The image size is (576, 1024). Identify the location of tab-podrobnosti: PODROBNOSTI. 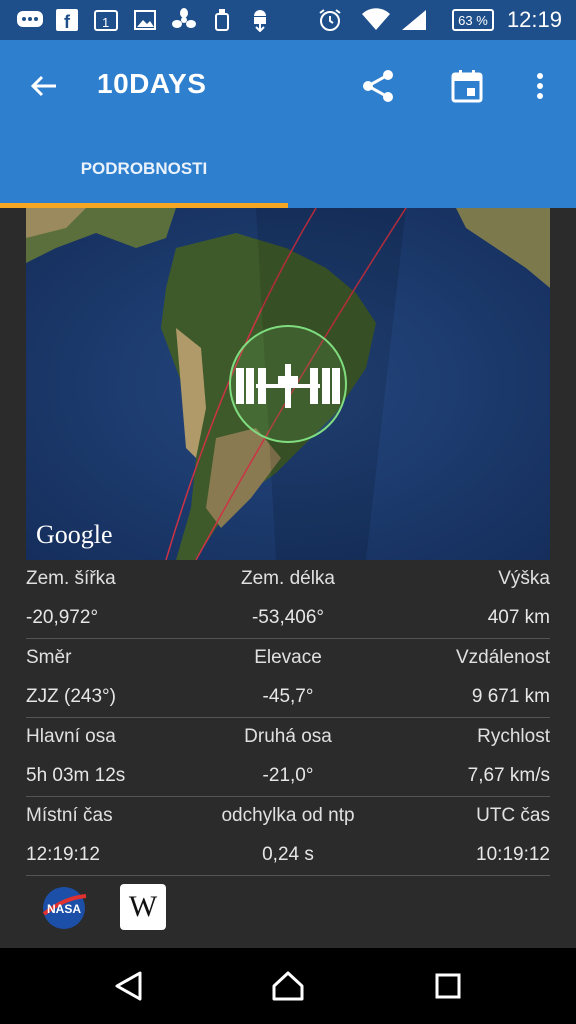
(144, 169).